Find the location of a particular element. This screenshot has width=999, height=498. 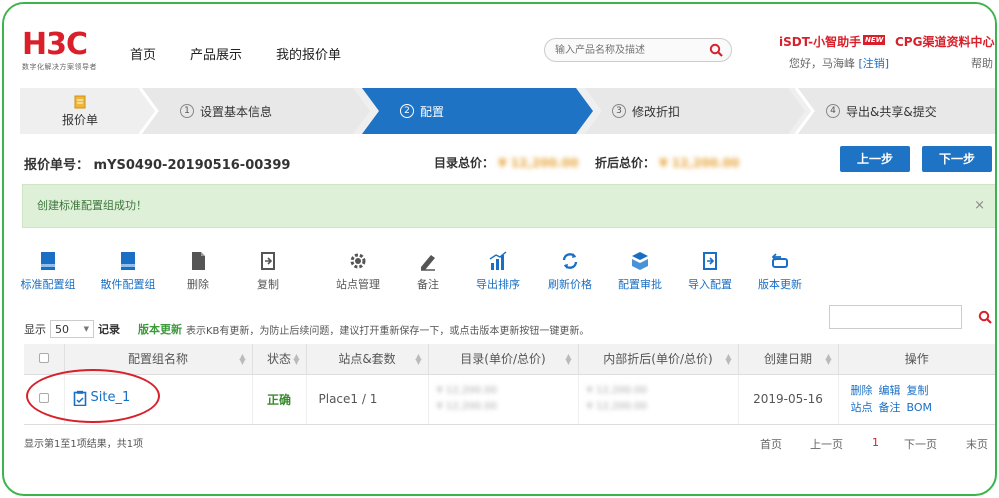

delete-button: 删除 is located at coordinates (198, 271).